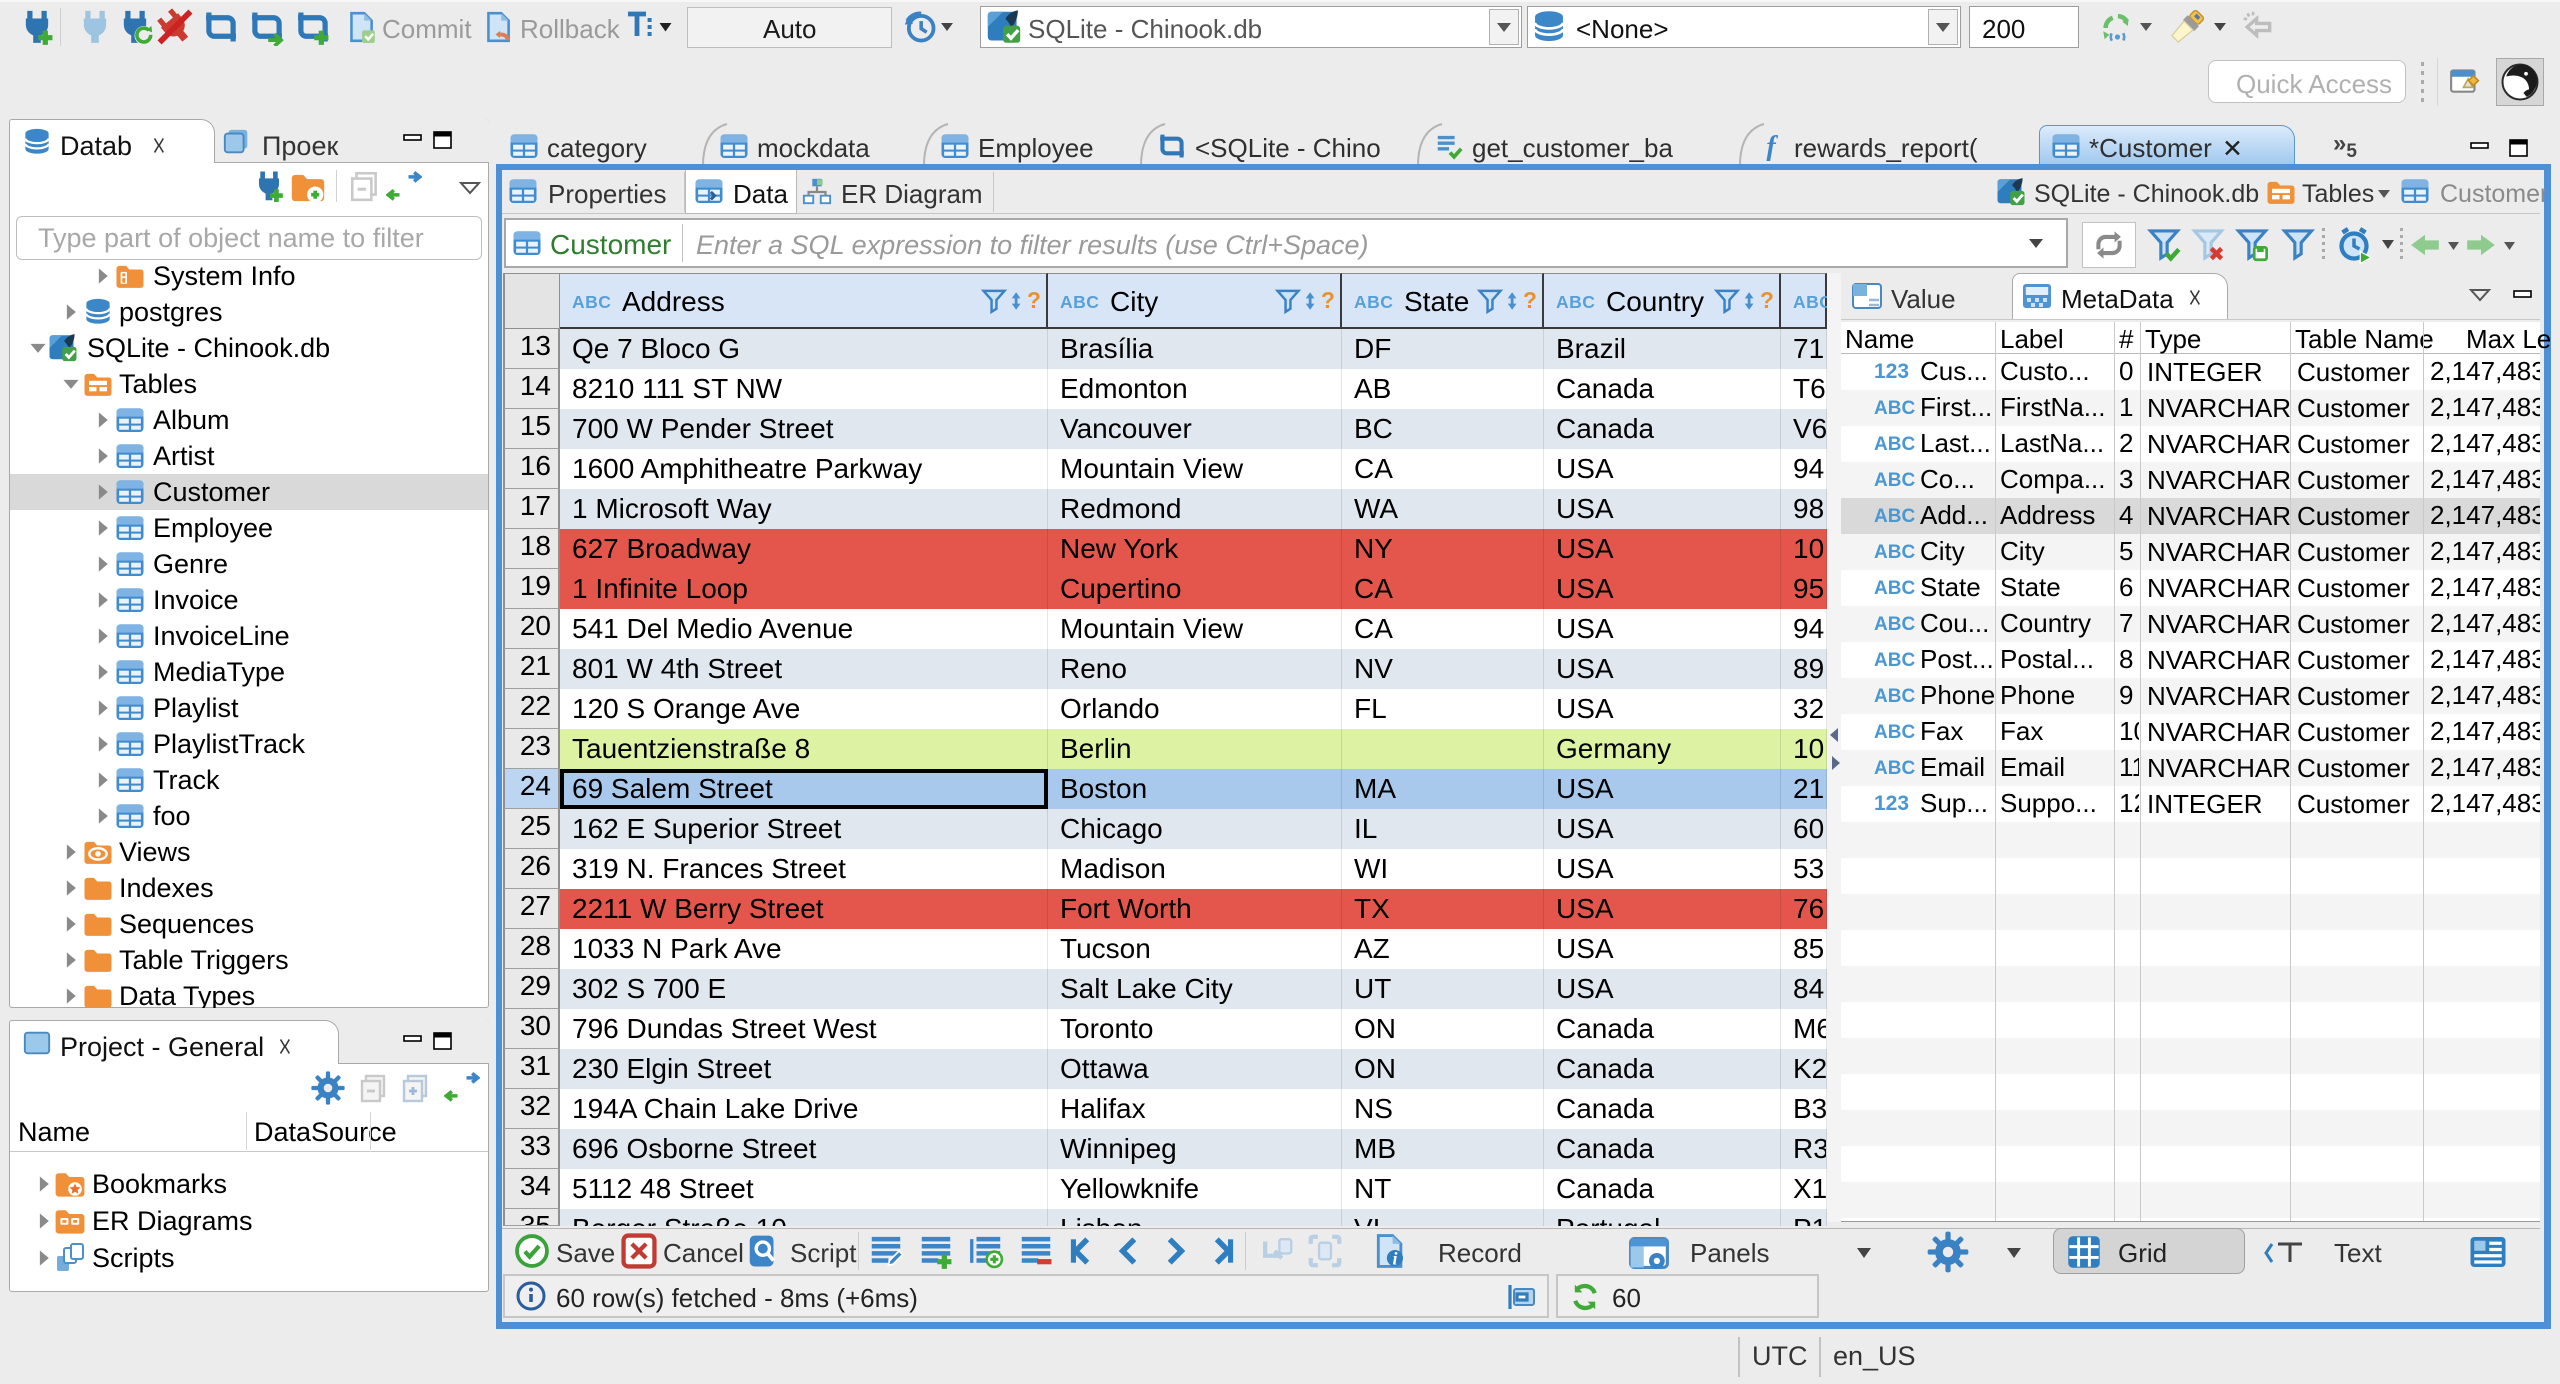 The width and height of the screenshot is (2560, 1384). Describe the element at coordinates (1394, 1258) in the screenshot. I see `svg-text: i` at that location.